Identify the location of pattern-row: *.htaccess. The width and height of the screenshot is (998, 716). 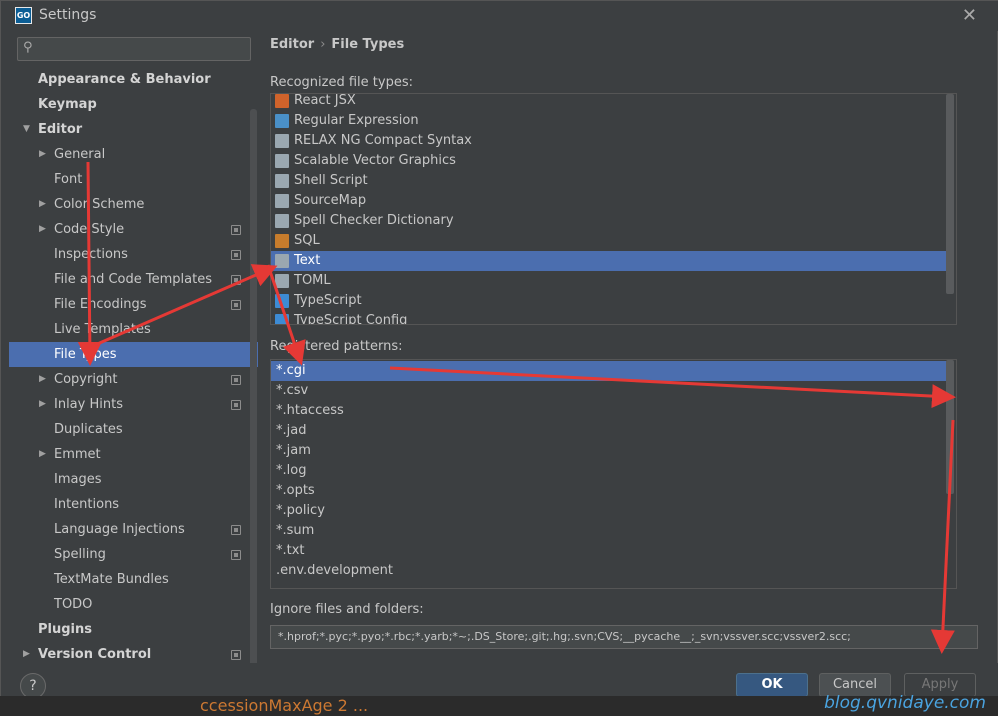
(609, 411).